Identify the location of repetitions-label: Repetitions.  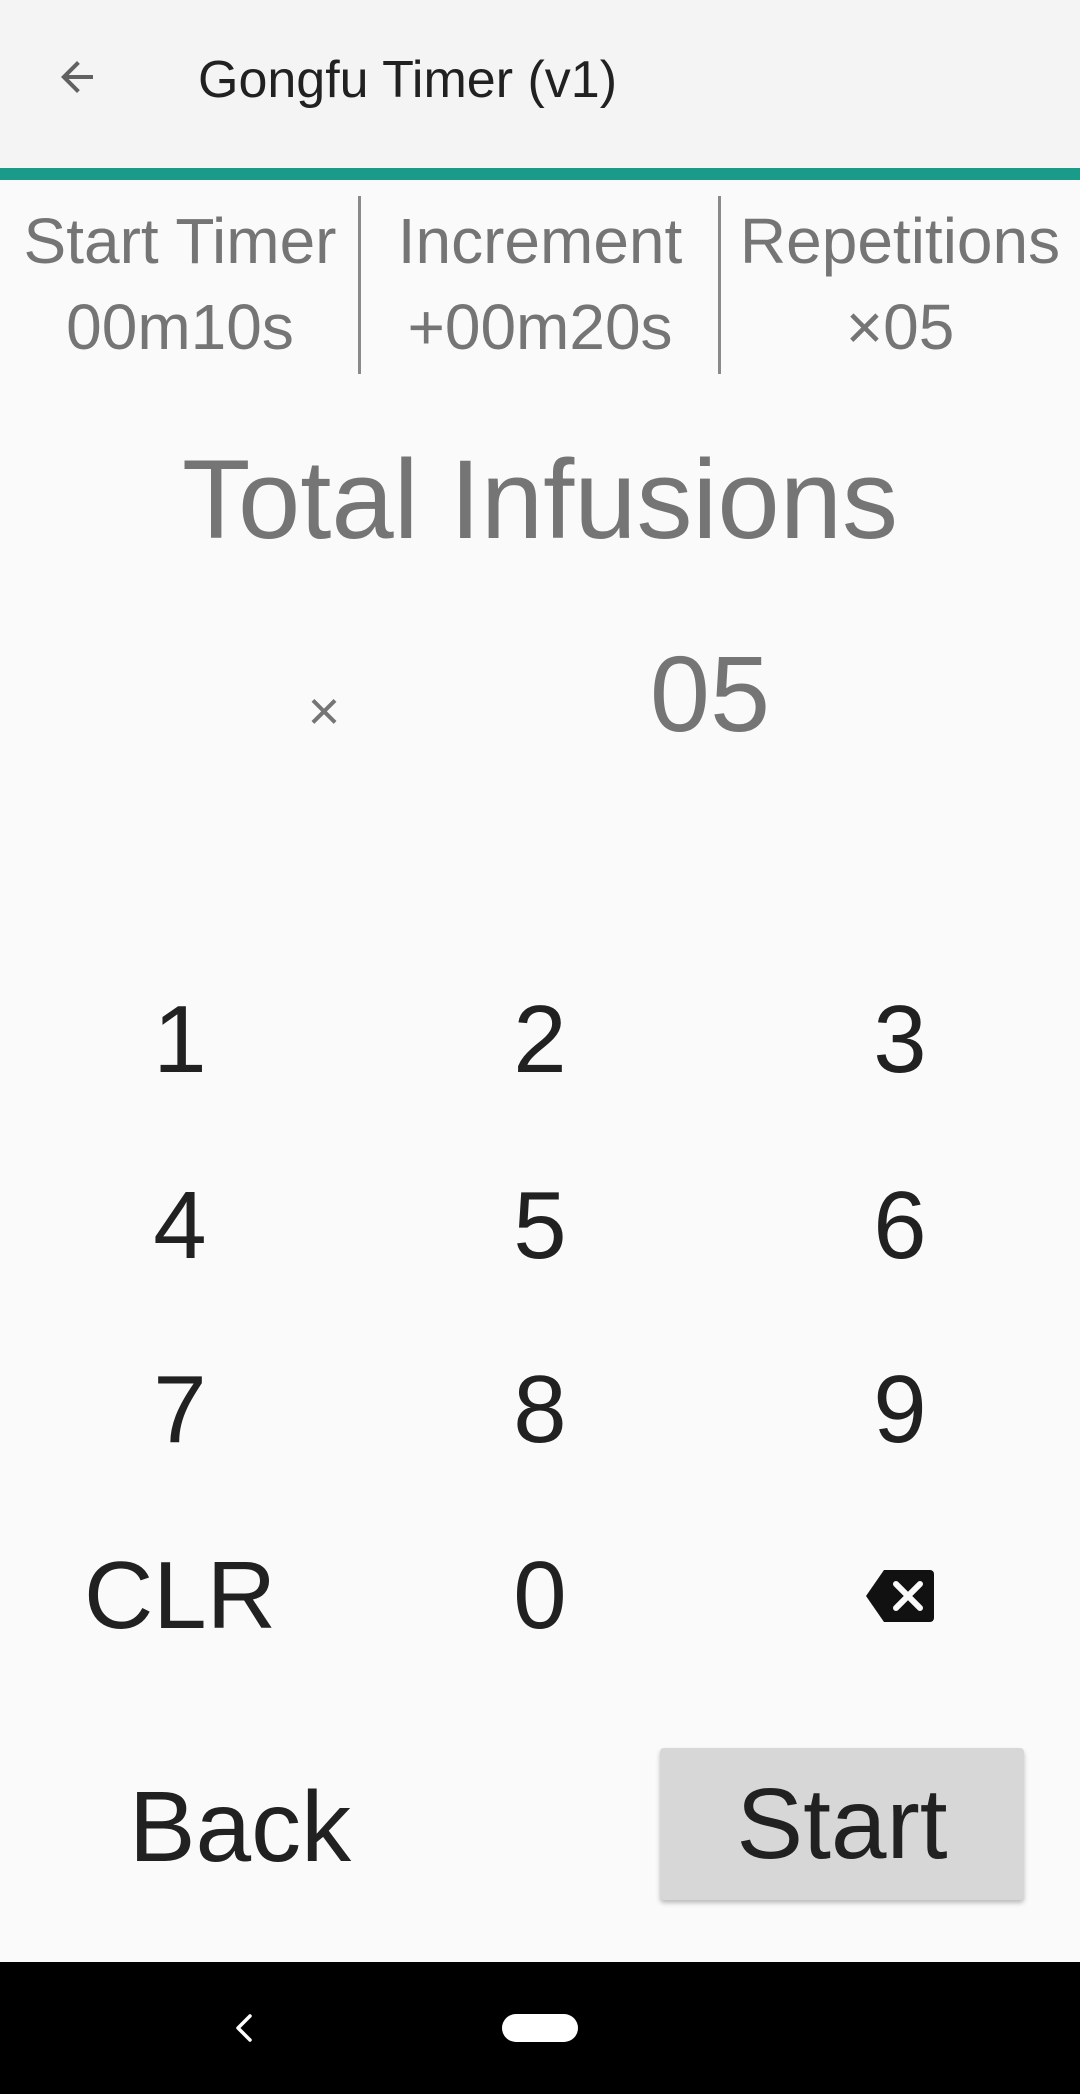
(900, 241).